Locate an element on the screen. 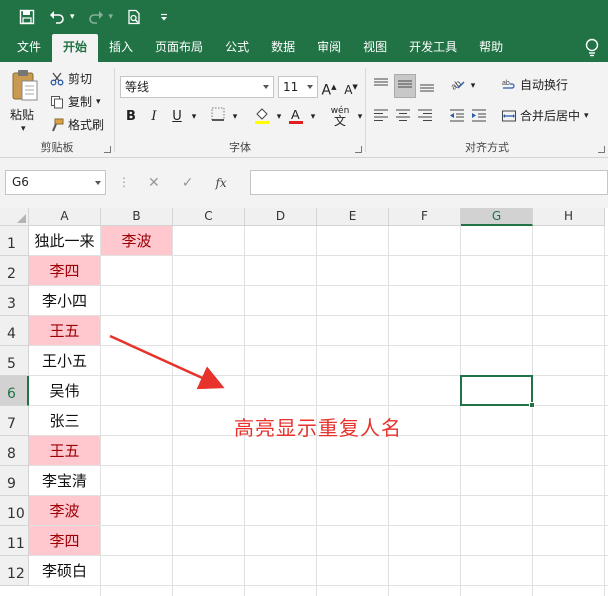 The width and height of the screenshot is (608, 596). font-color-dropdown-icon: ▾ is located at coordinates (313, 117).